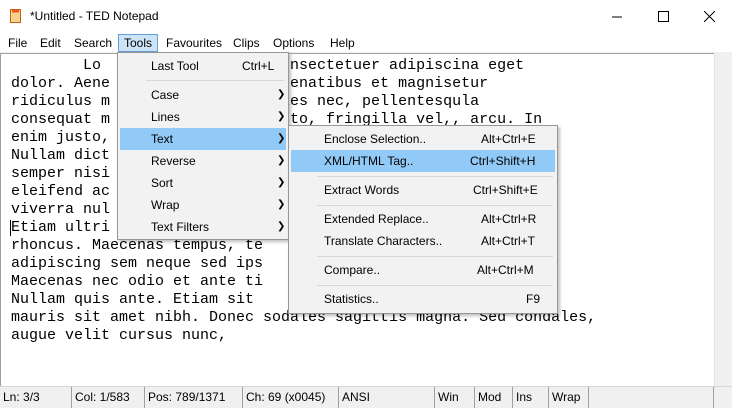 The height and width of the screenshot is (408, 732). Describe the element at coordinates (423, 161) in the screenshot. I see `text-xml-html-tag: XML/HTML Tag.. Ctrl+Shift+H` at that location.